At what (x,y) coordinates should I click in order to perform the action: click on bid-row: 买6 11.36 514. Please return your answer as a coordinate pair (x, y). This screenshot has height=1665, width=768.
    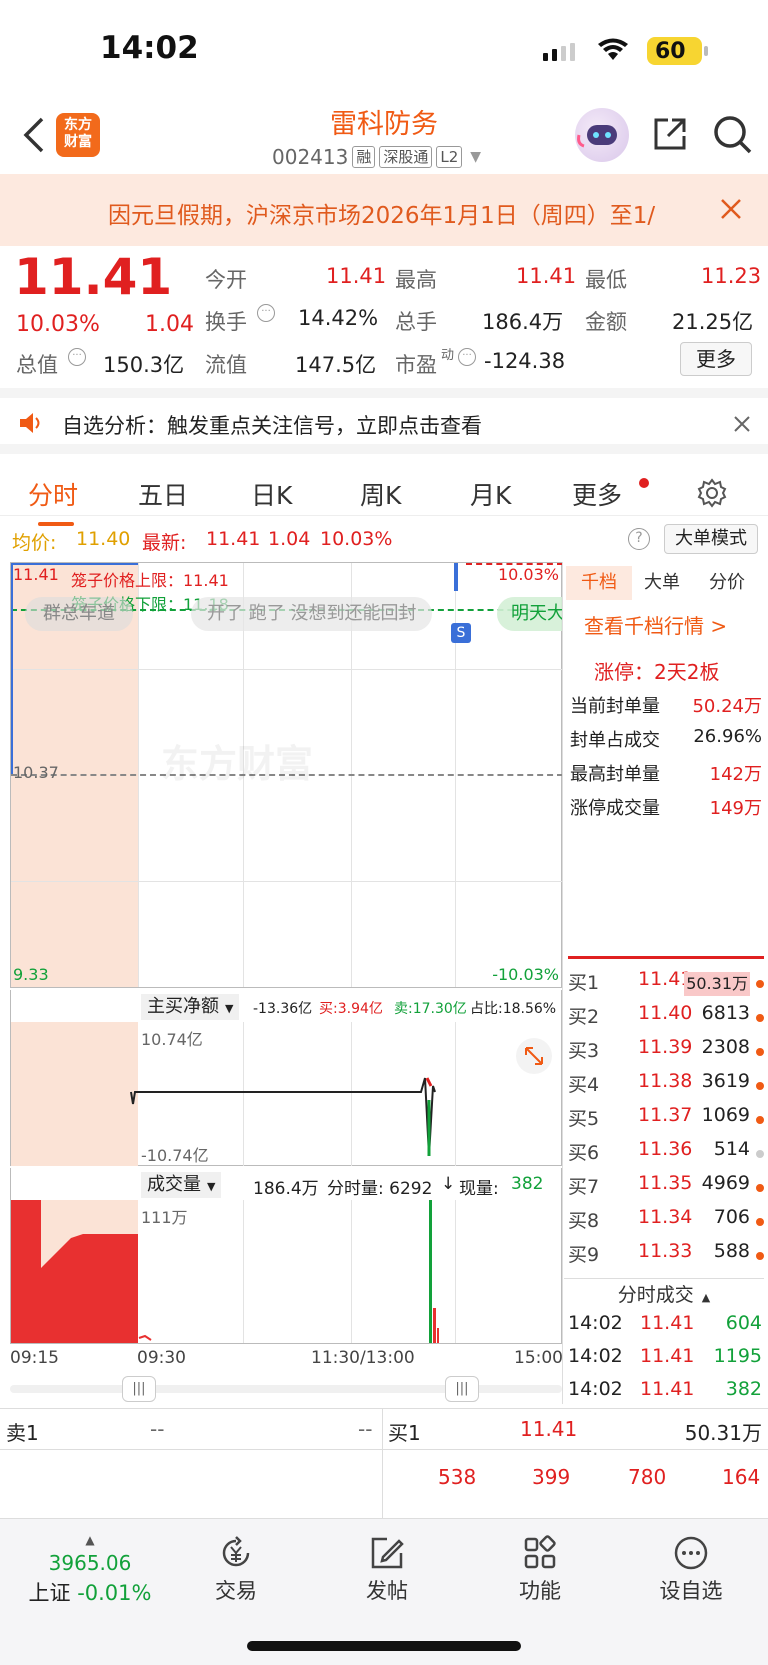
    Looking at the image, I should click on (666, 1155).